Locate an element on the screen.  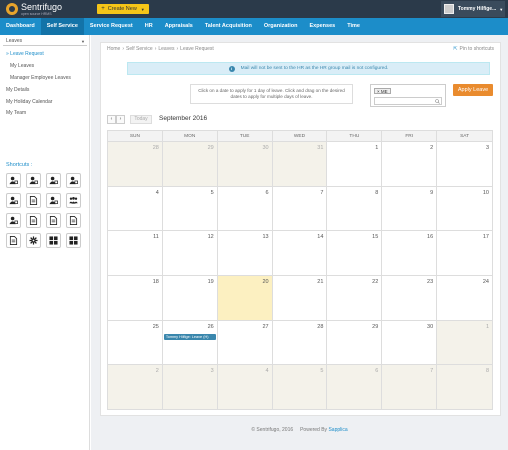
sidebar-item-my-details: My Details is located at coordinates (17, 90).